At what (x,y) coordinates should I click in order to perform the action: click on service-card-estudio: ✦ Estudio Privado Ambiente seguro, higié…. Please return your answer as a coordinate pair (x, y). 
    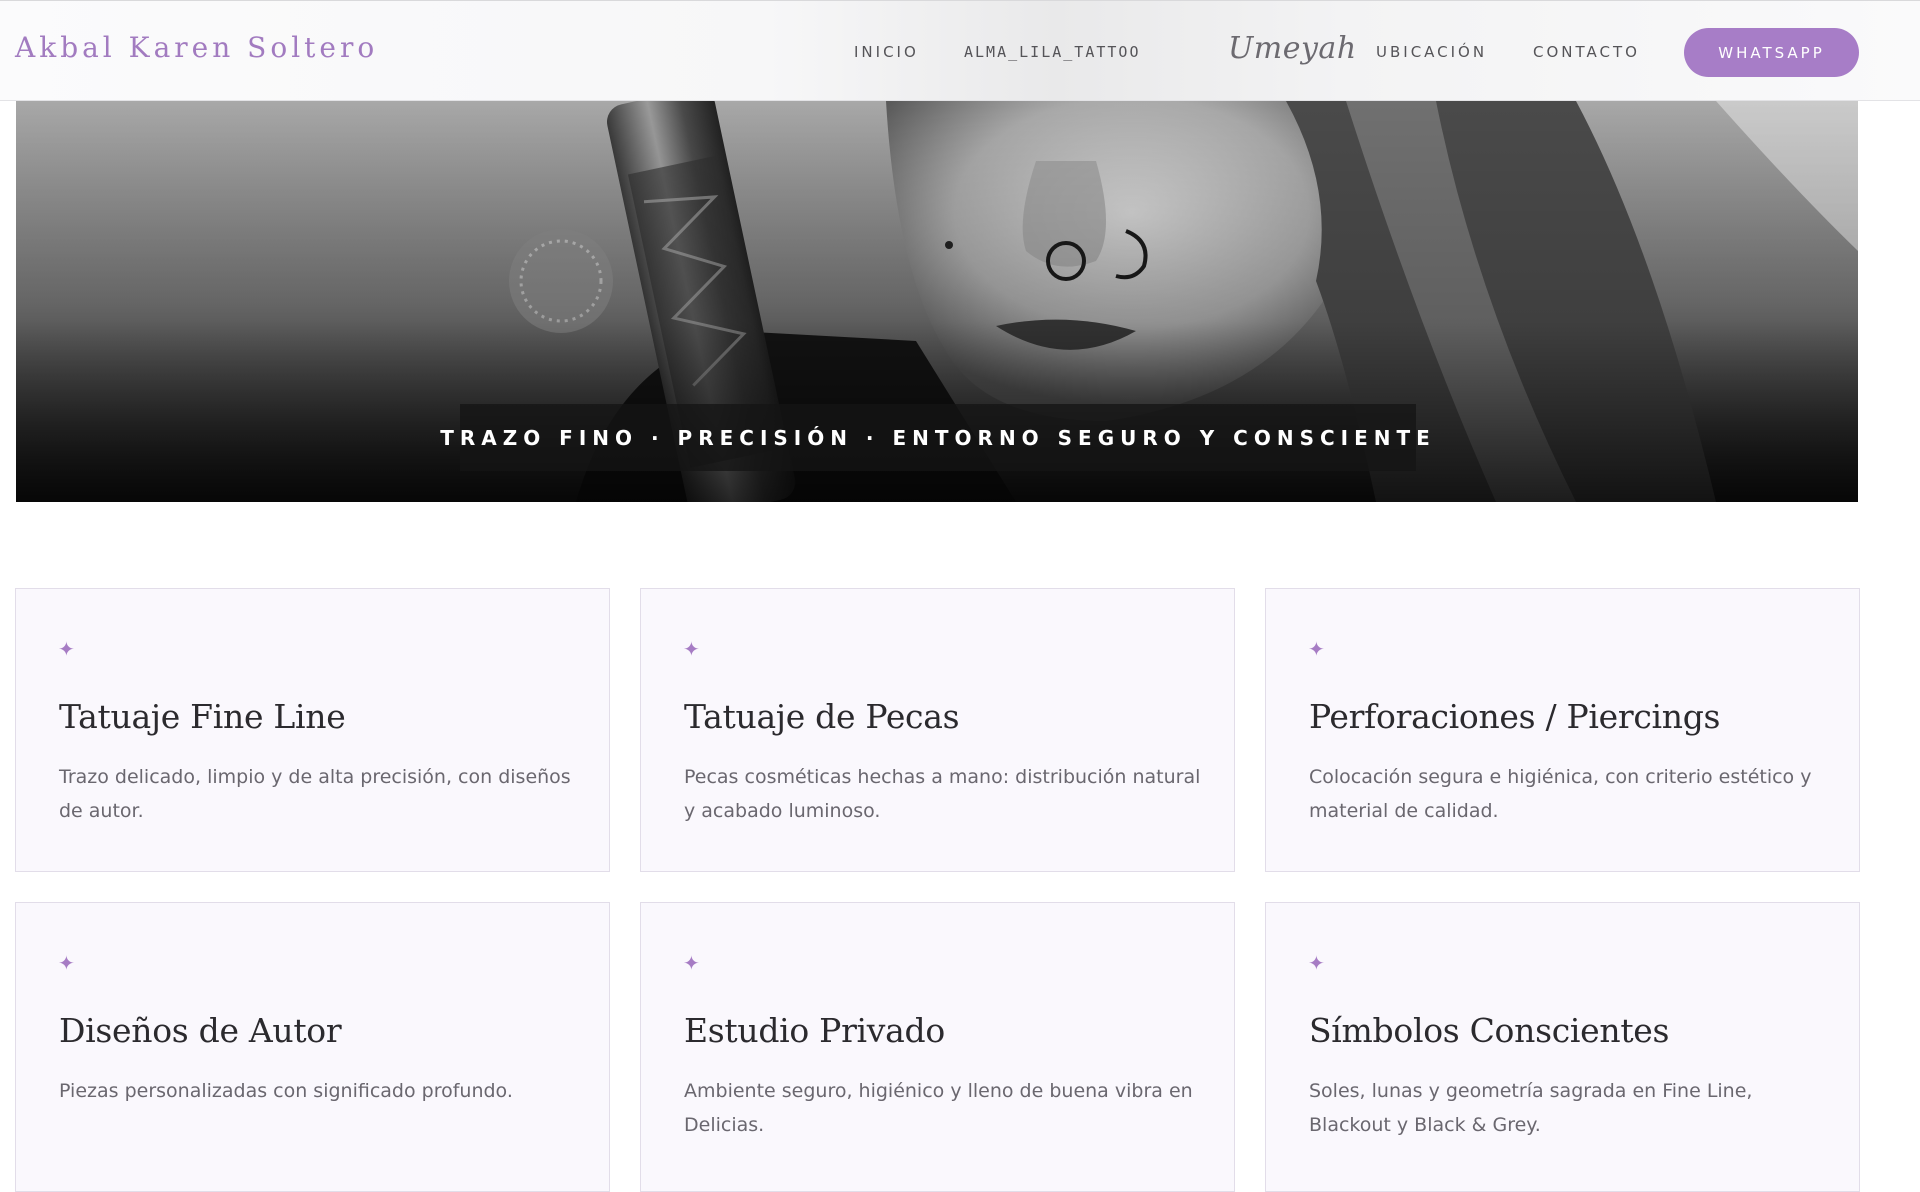
    Looking at the image, I should click on (937, 1047).